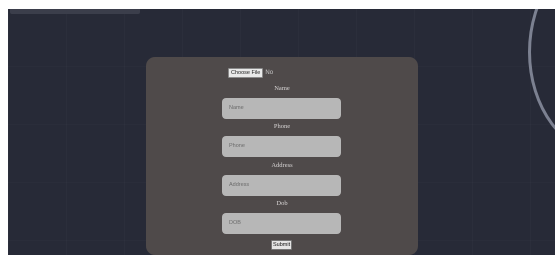 The height and width of the screenshot is (255, 555). Describe the element at coordinates (541, 82) in the screenshot. I see `decorative-ring` at that location.